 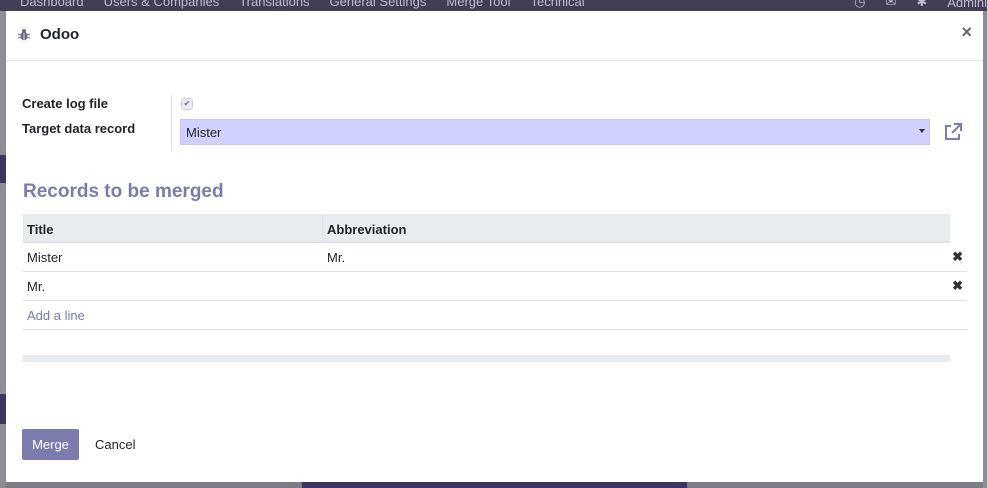 I want to click on close-icon: ×, so click(x=966, y=32).